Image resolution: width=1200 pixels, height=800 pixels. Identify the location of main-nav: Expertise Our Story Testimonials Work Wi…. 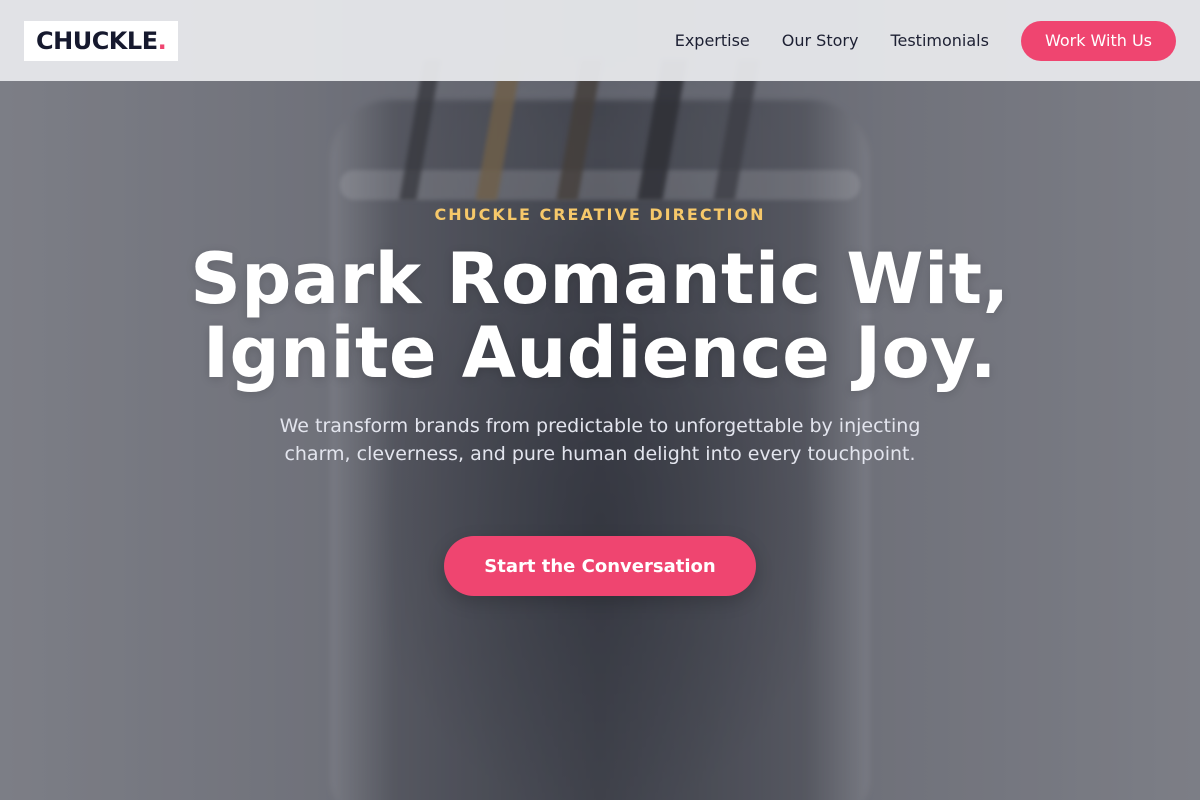
(909, 40).